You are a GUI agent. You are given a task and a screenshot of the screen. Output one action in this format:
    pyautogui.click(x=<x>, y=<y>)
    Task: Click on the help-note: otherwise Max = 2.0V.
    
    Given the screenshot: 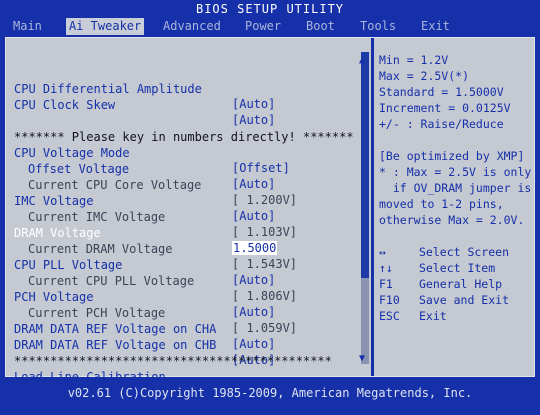 What is the action you would take?
    pyautogui.click(x=452, y=220)
    